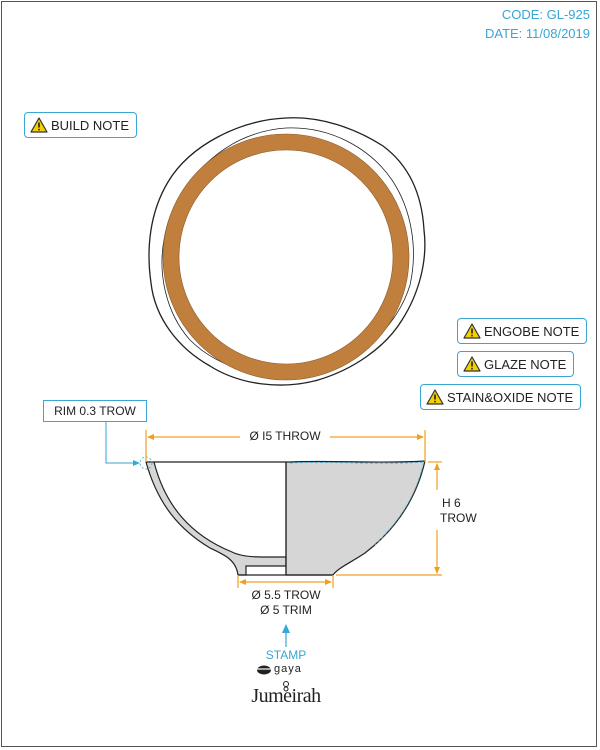 The width and height of the screenshot is (600, 750). What do you see at coordinates (95, 411) in the screenshot?
I see `rim-callout: RIM 0.3 TROW` at bounding box center [95, 411].